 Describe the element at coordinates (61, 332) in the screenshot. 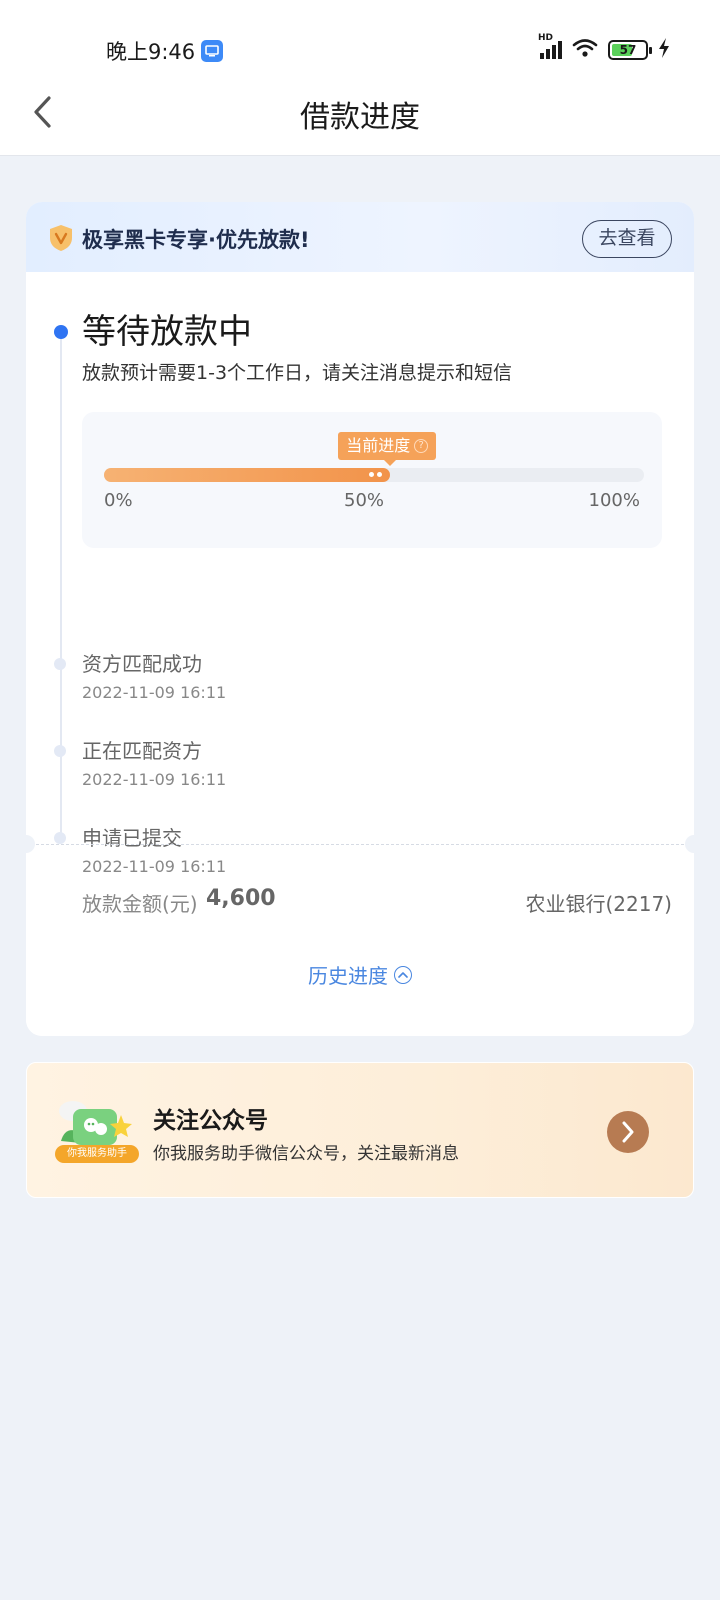

I see `current-step-dot` at that location.